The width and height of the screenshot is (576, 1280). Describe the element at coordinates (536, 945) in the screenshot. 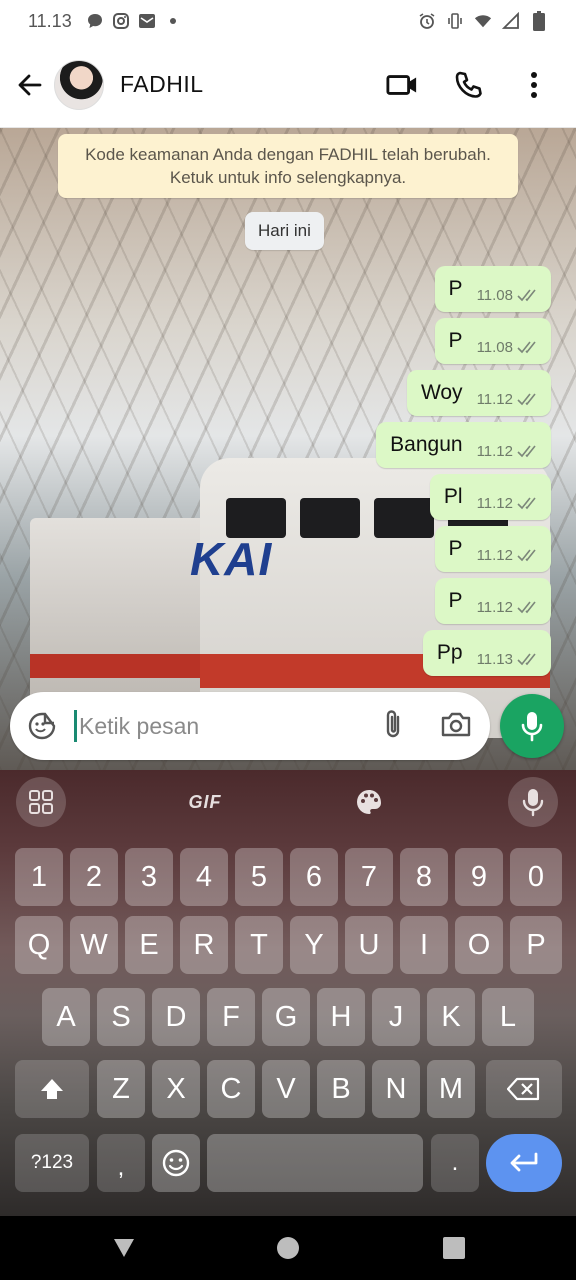

I see `key-p: P` at that location.